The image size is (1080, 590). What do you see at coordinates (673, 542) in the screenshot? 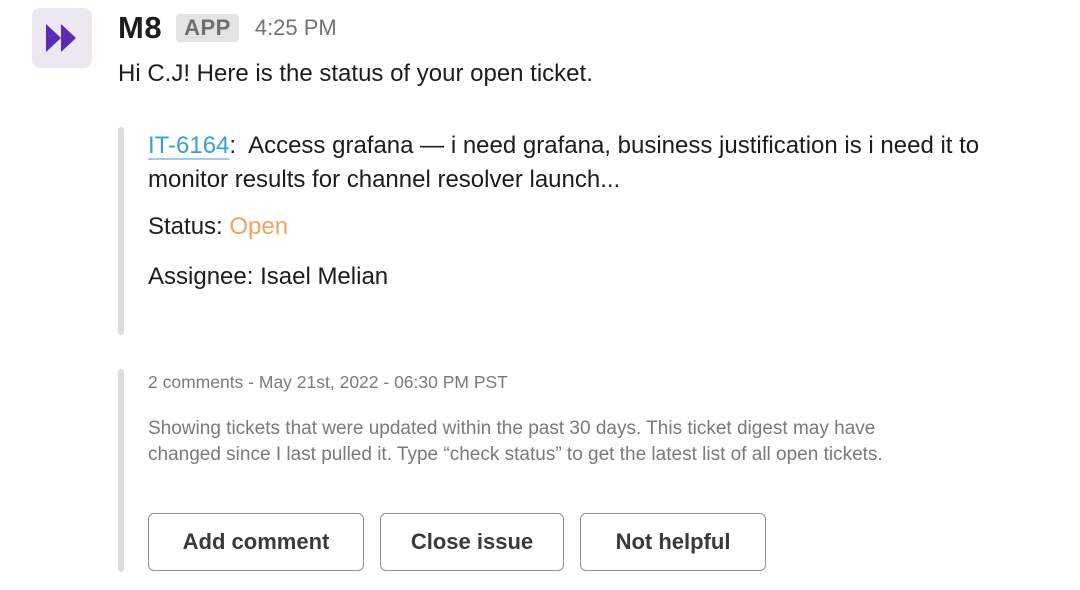
I see `not-helpful-button: Not helpful` at bounding box center [673, 542].